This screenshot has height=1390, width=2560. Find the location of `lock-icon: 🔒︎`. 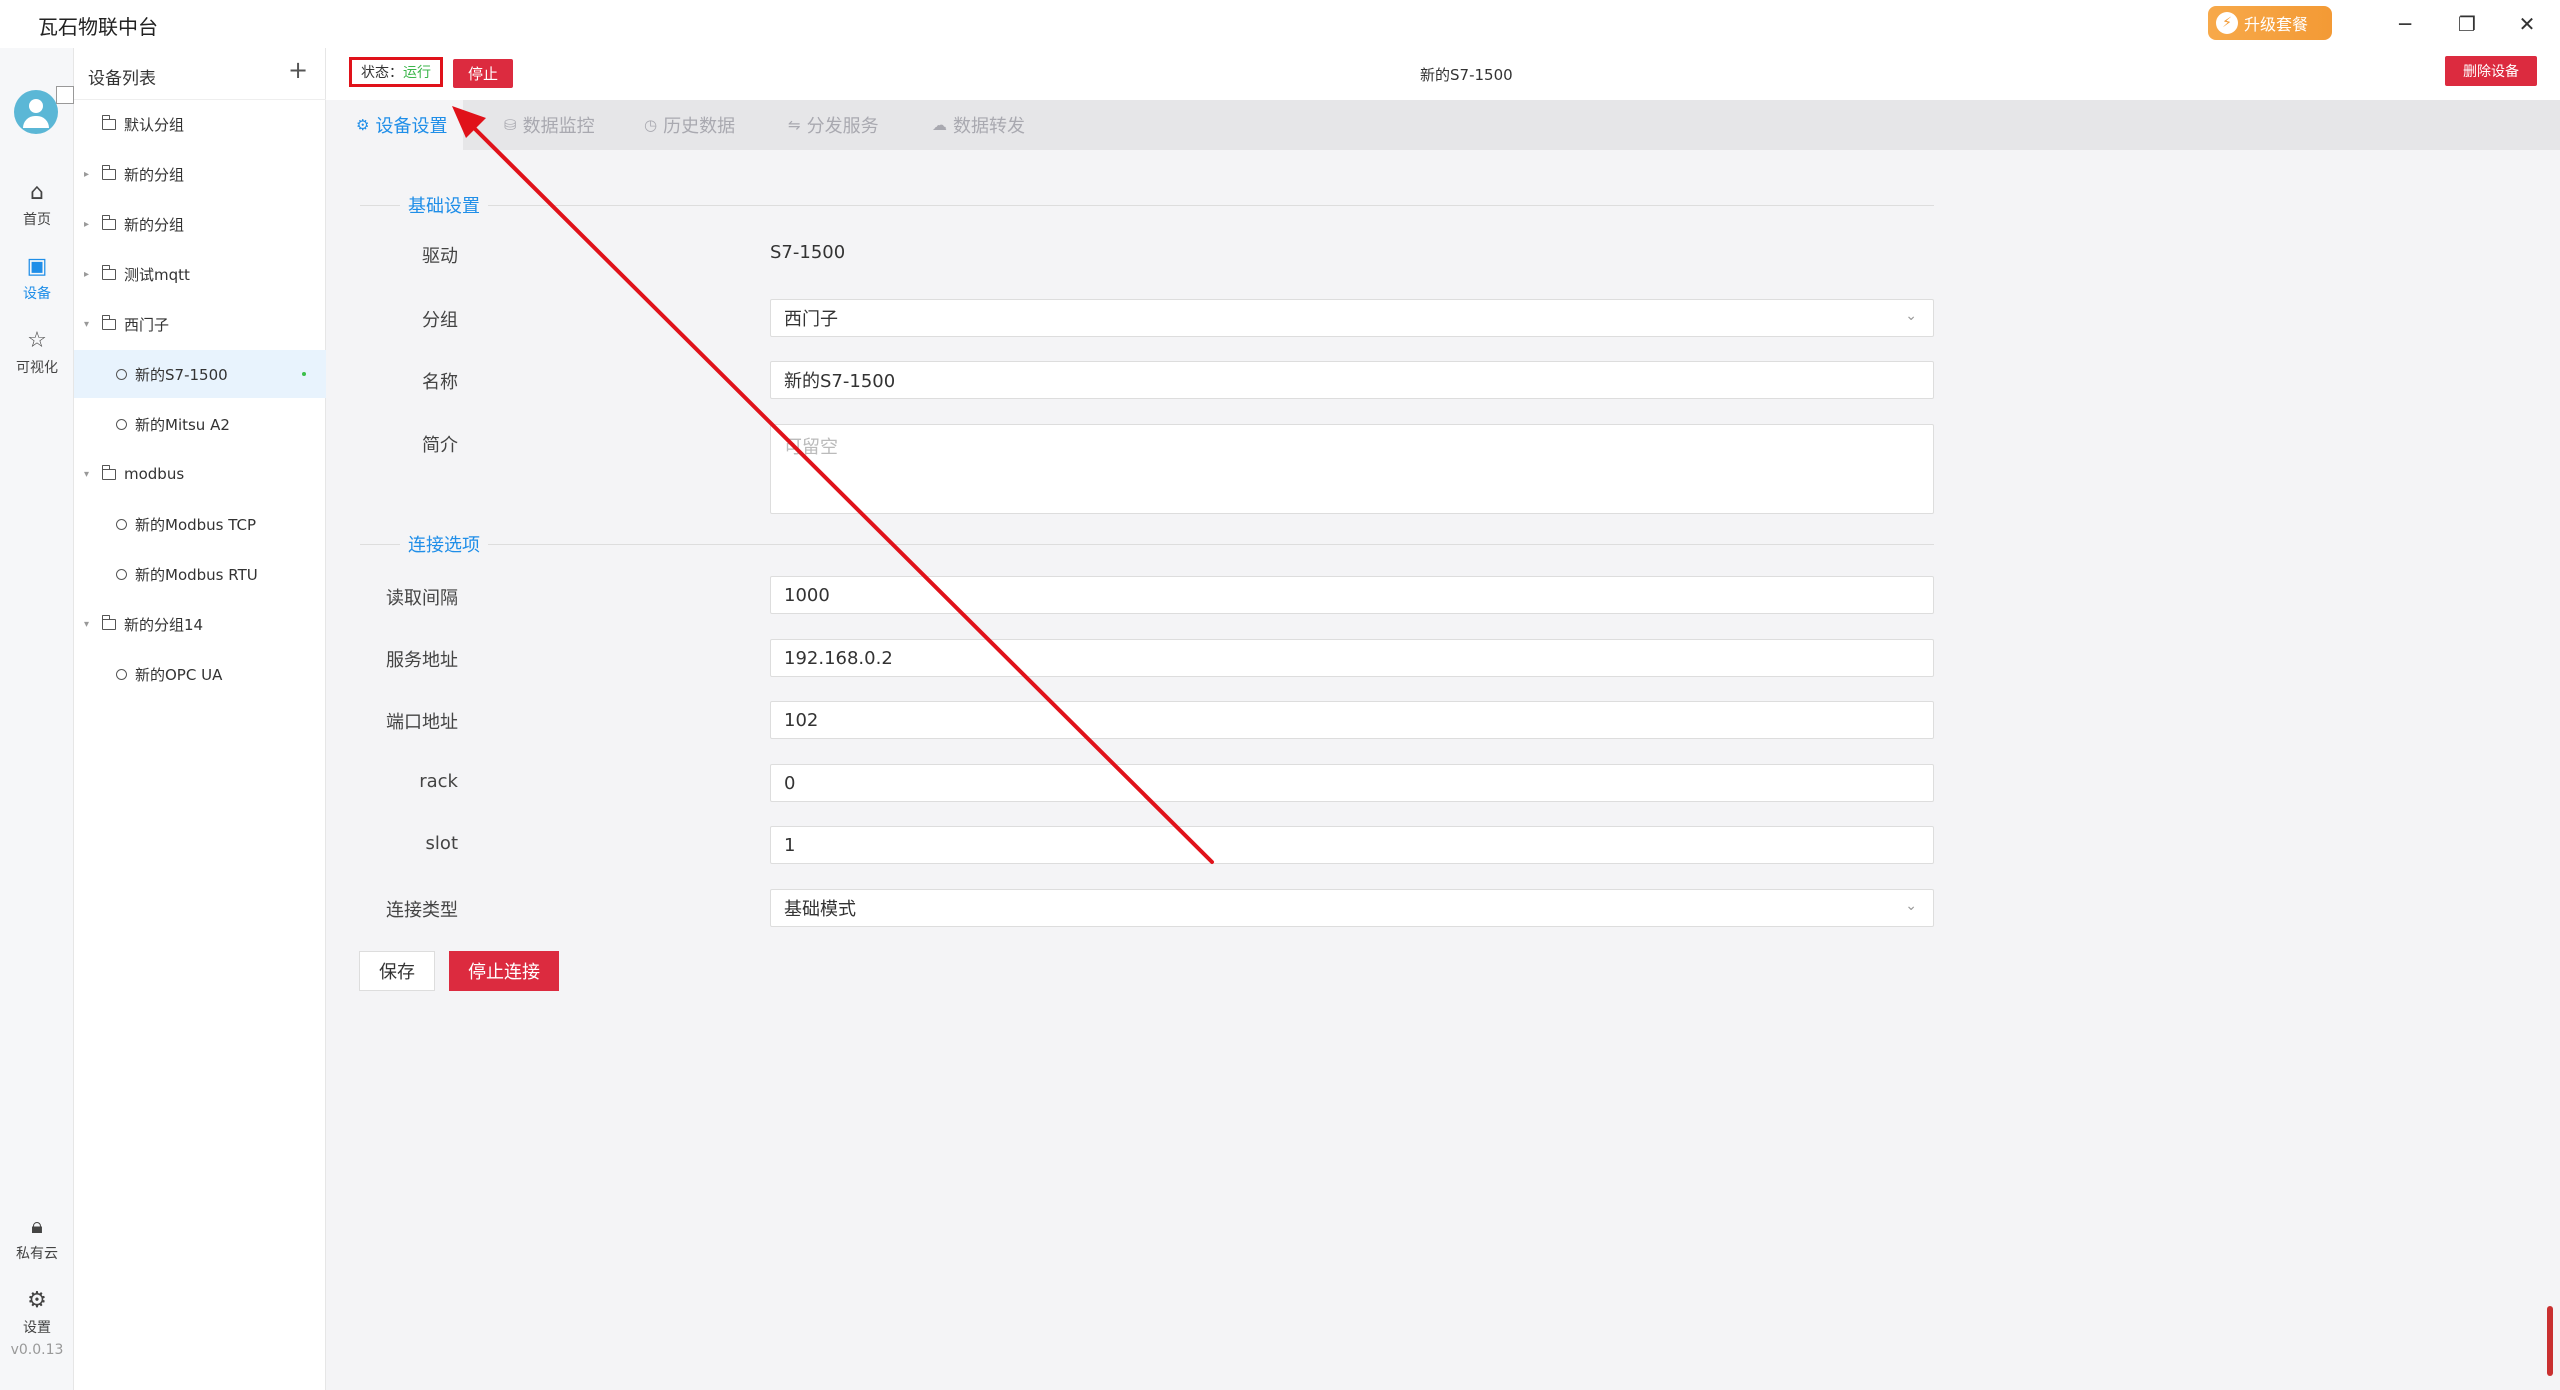

lock-icon: 🔒︎ is located at coordinates (37, 1226).